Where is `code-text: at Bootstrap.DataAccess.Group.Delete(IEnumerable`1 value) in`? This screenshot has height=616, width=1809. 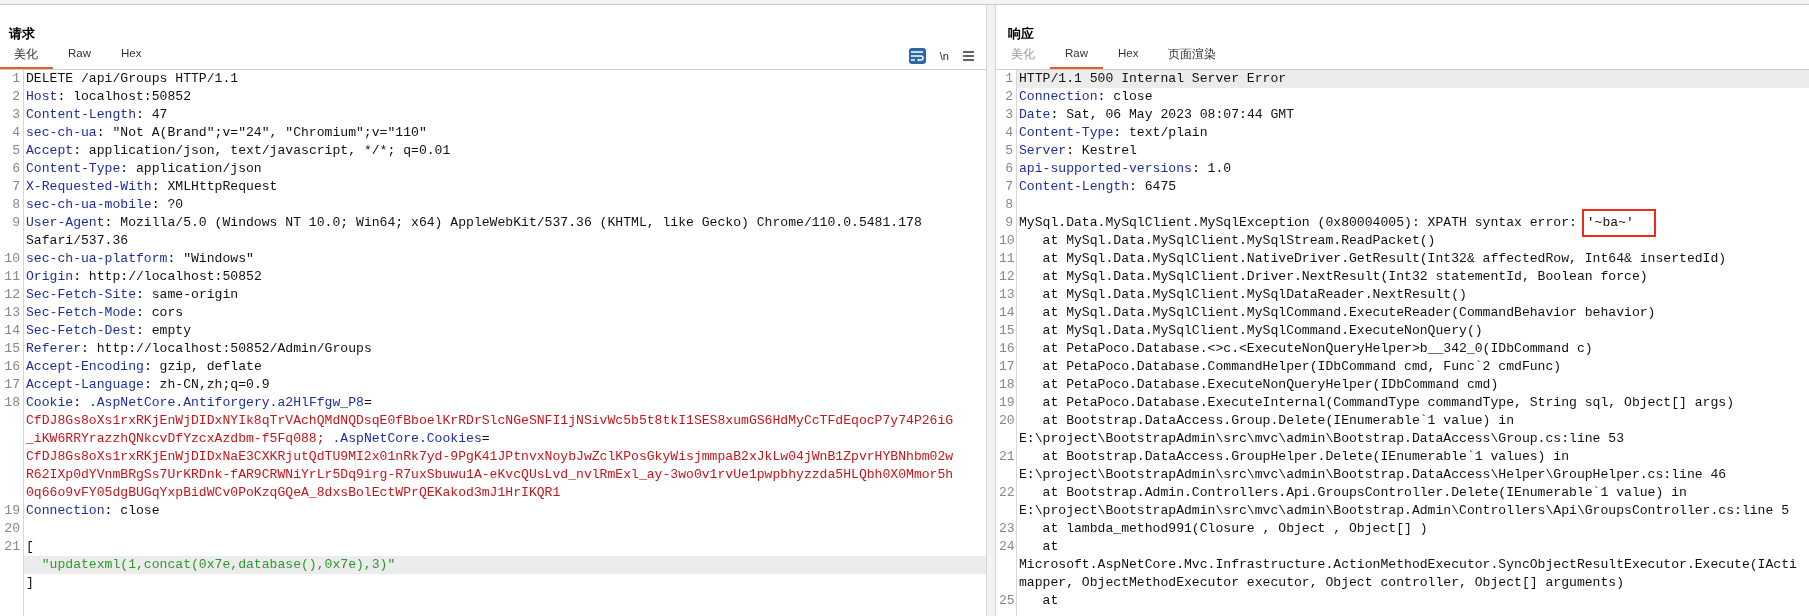 code-text: at Bootstrap.DataAccess.Group.Delete(IEnumerable`1 value) in is located at coordinates (1278, 420).